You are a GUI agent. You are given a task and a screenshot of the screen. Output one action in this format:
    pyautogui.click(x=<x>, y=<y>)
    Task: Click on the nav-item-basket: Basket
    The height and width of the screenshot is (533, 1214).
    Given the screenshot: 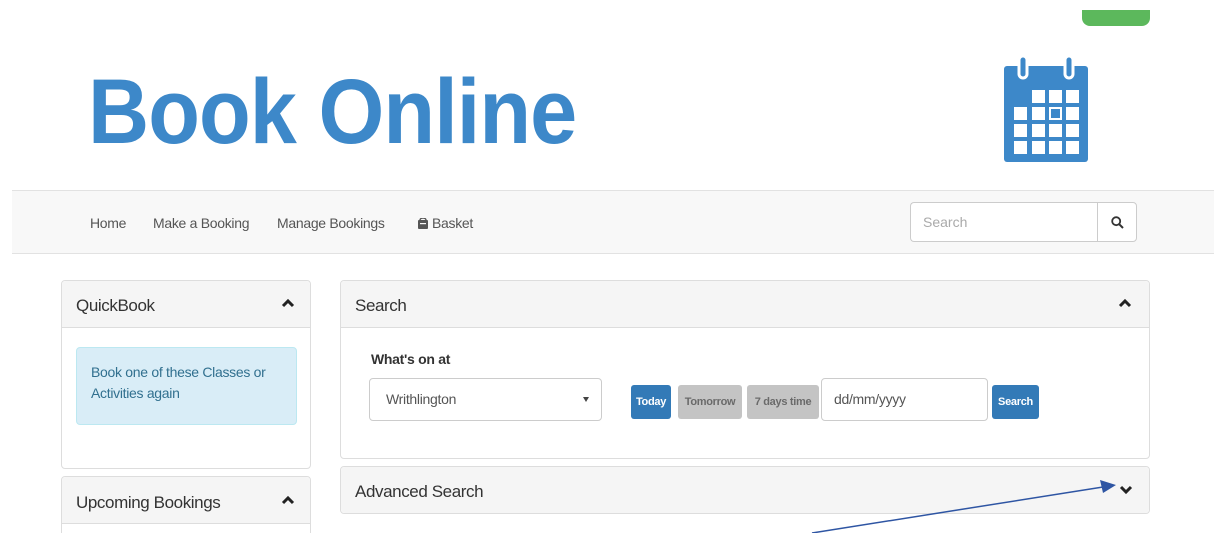 What is the action you would take?
    pyautogui.click(x=445, y=223)
    